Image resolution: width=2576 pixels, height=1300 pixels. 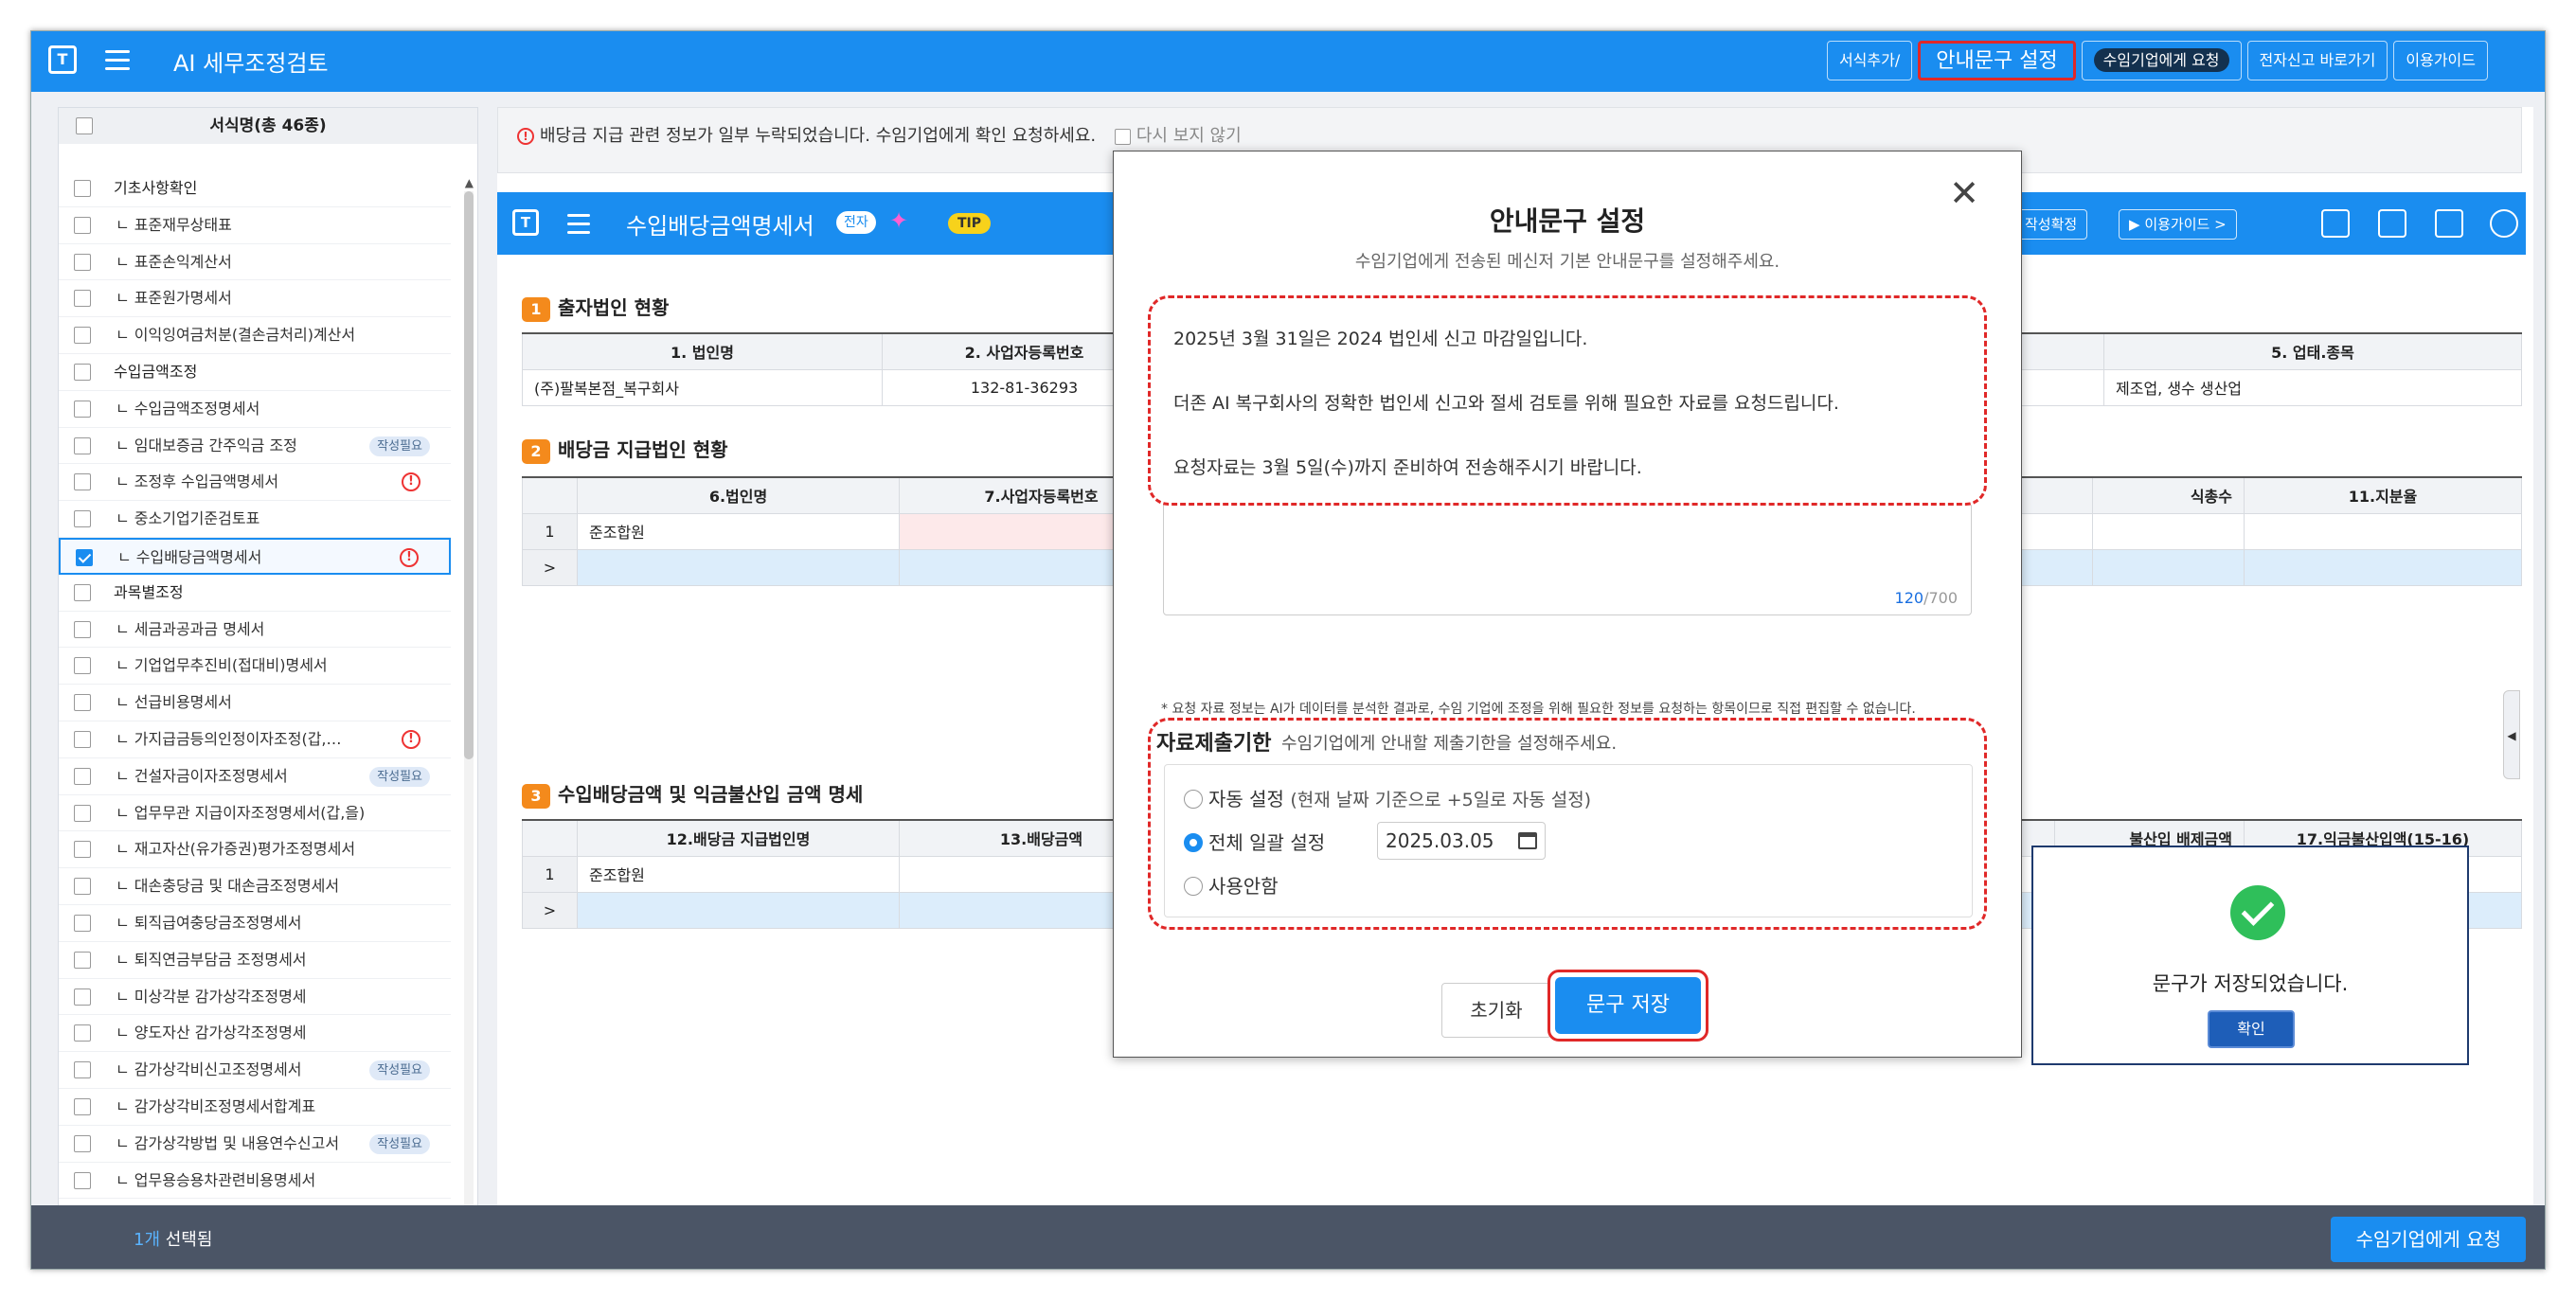 What do you see at coordinates (255, 1144) in the screenshot?
I see `sidebar-item: ㄴ 감가상각방법 및 내용연수신고서 작성필요` at bounding box center [255, 1144].